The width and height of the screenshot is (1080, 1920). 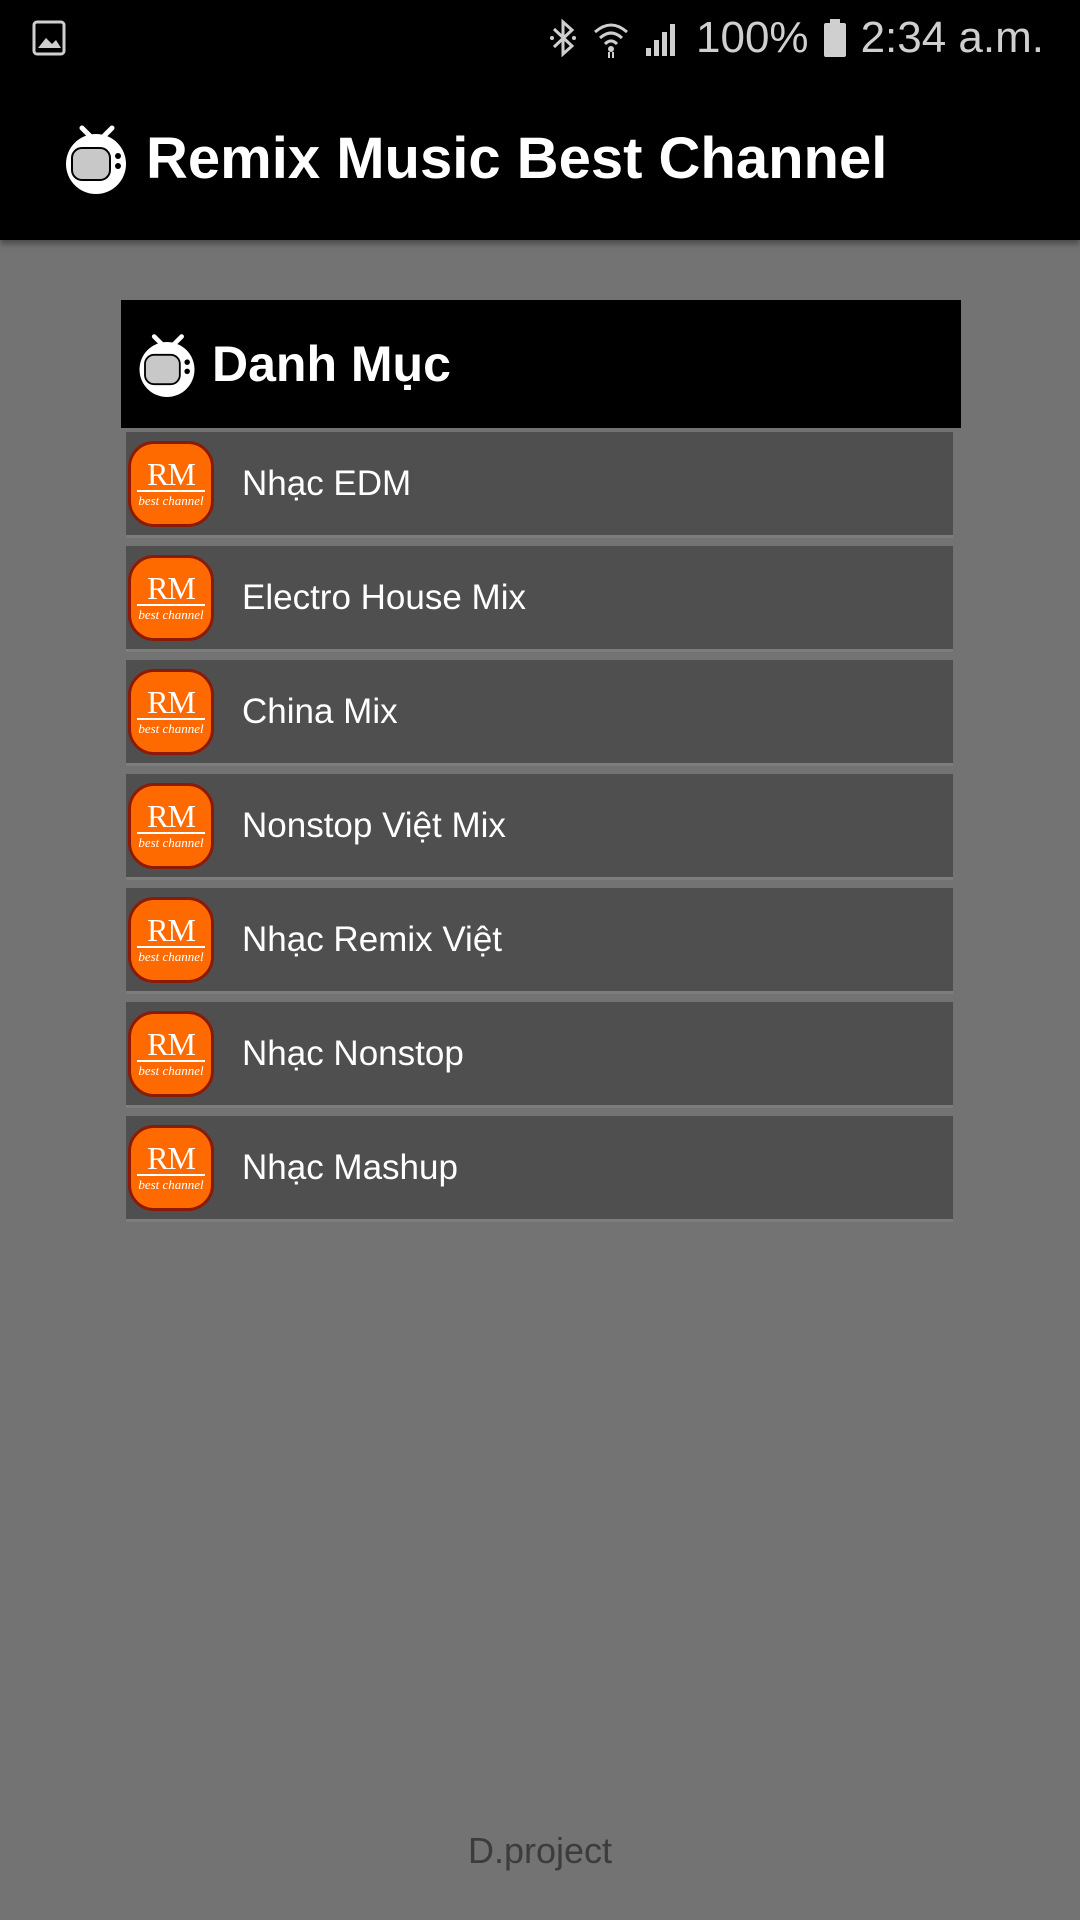 I want to click on list-item: RM best channel Nhạc EDM, so click(x=539, y=485).